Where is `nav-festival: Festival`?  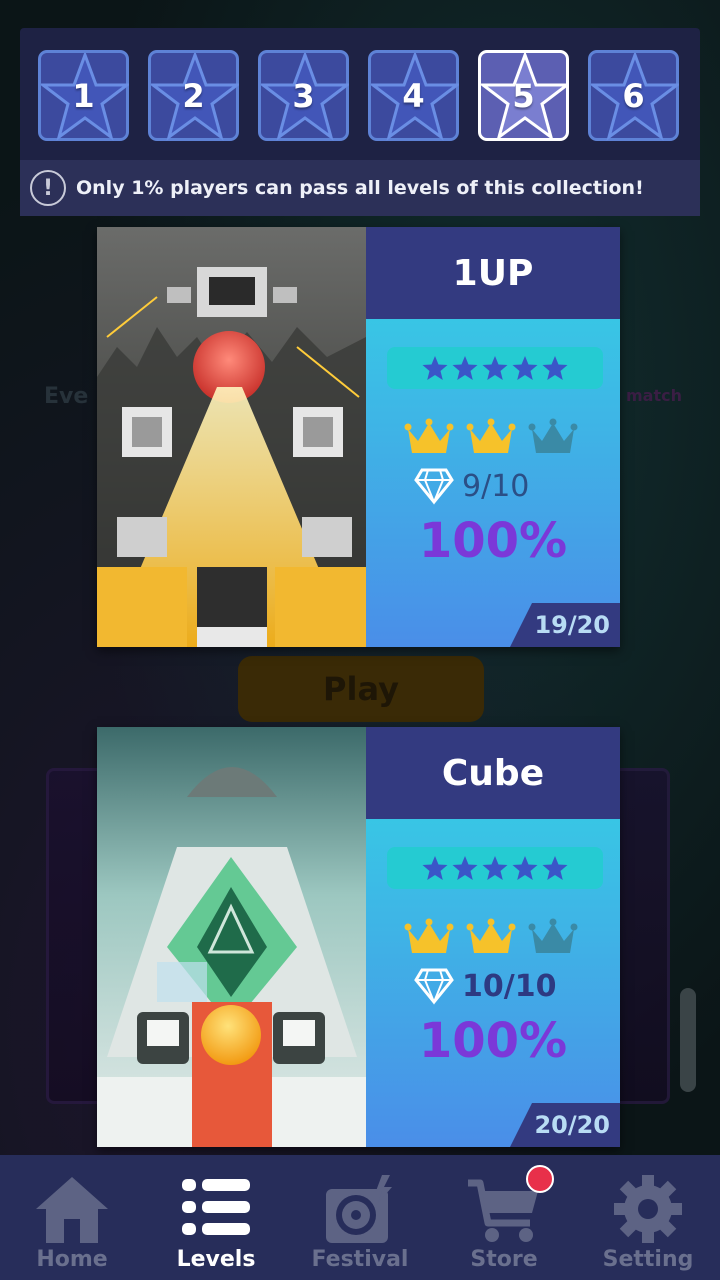 nav-festival: Festival is located at coordinates (360, 1217).